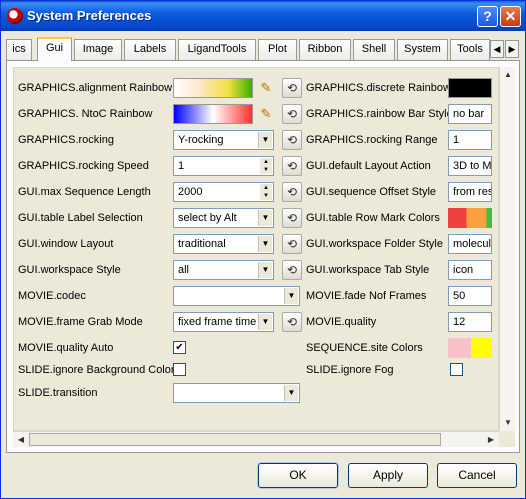  Describe the element at coordinates (223, 166) in the screenshot. I see `rocking-speed-stepper: 1 ▲ ▼` at that location.